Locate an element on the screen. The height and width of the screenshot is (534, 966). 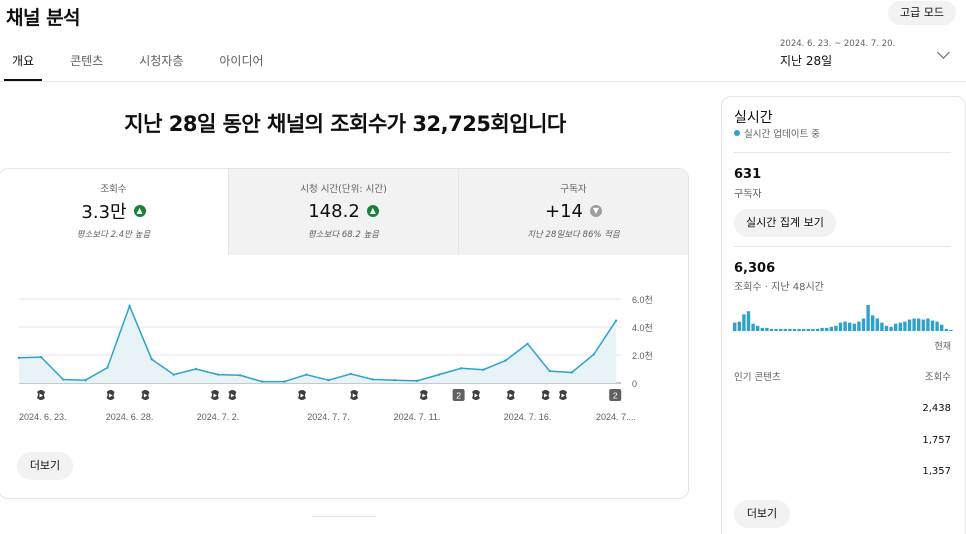
advanced-mode-button: 고급 모드 is located at coordinates (922, 13).